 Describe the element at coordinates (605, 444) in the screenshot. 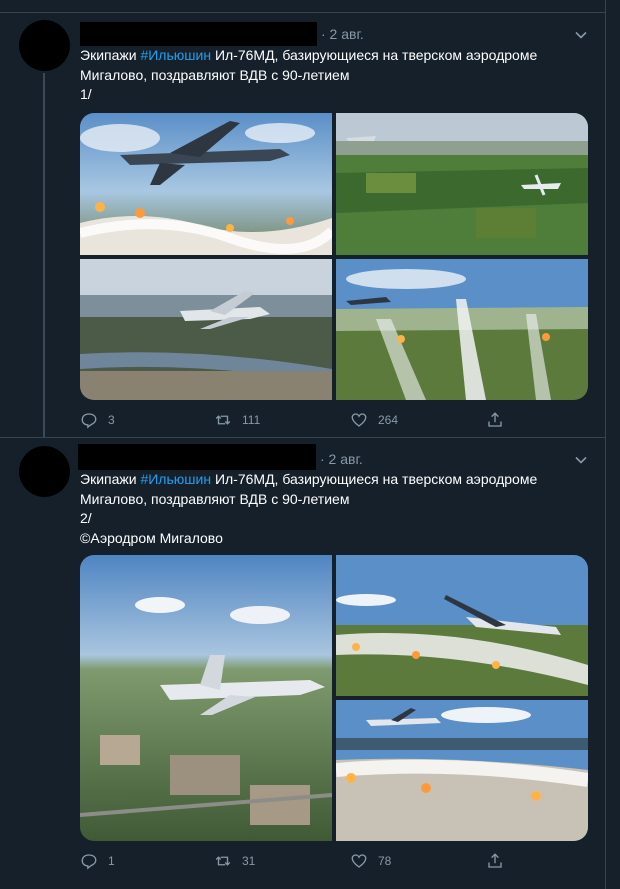

I see `timeline-border` at that location.